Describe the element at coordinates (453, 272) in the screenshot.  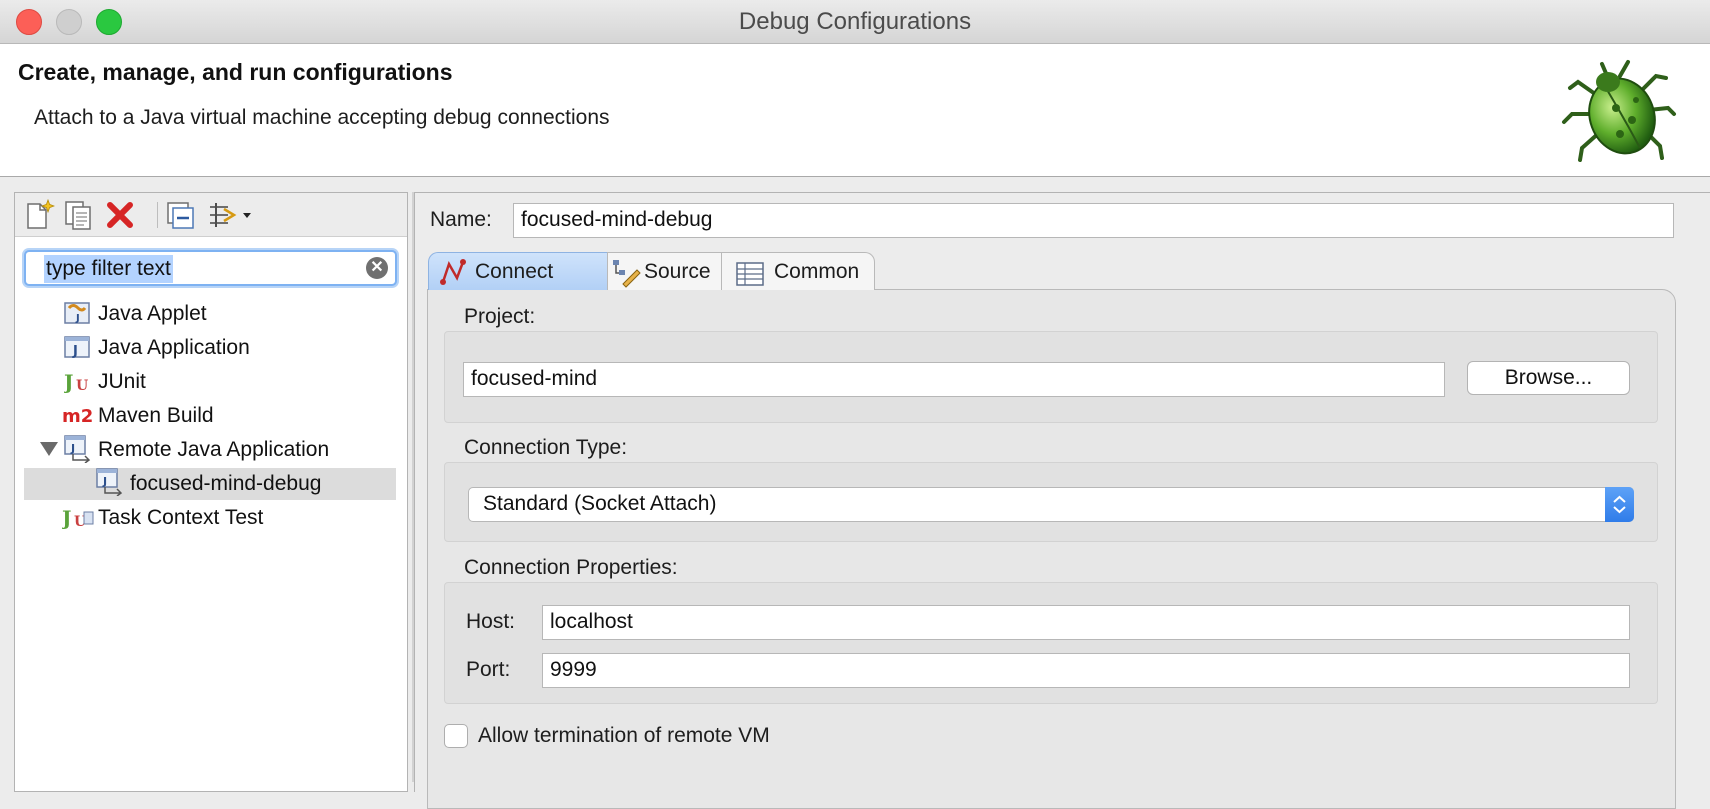
I see `connect-icon` at that location.